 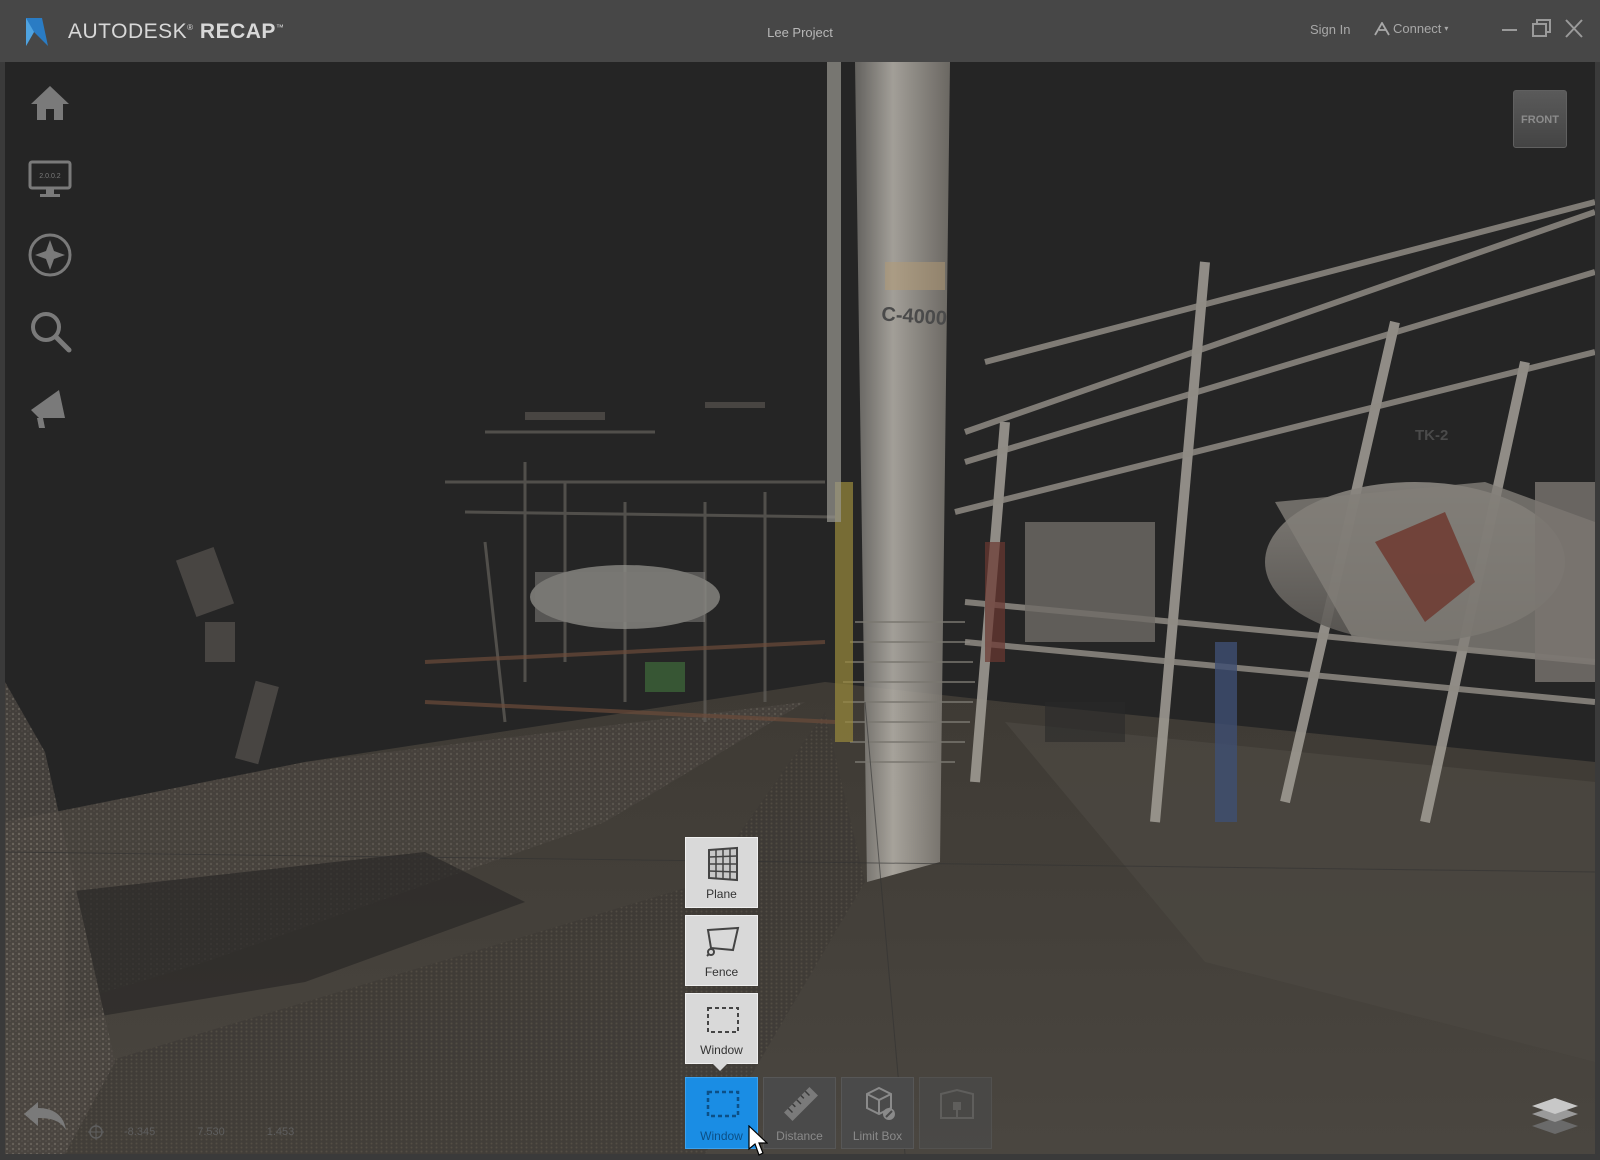 I want to click on megaphone-icon, so click(x=48, y=409).